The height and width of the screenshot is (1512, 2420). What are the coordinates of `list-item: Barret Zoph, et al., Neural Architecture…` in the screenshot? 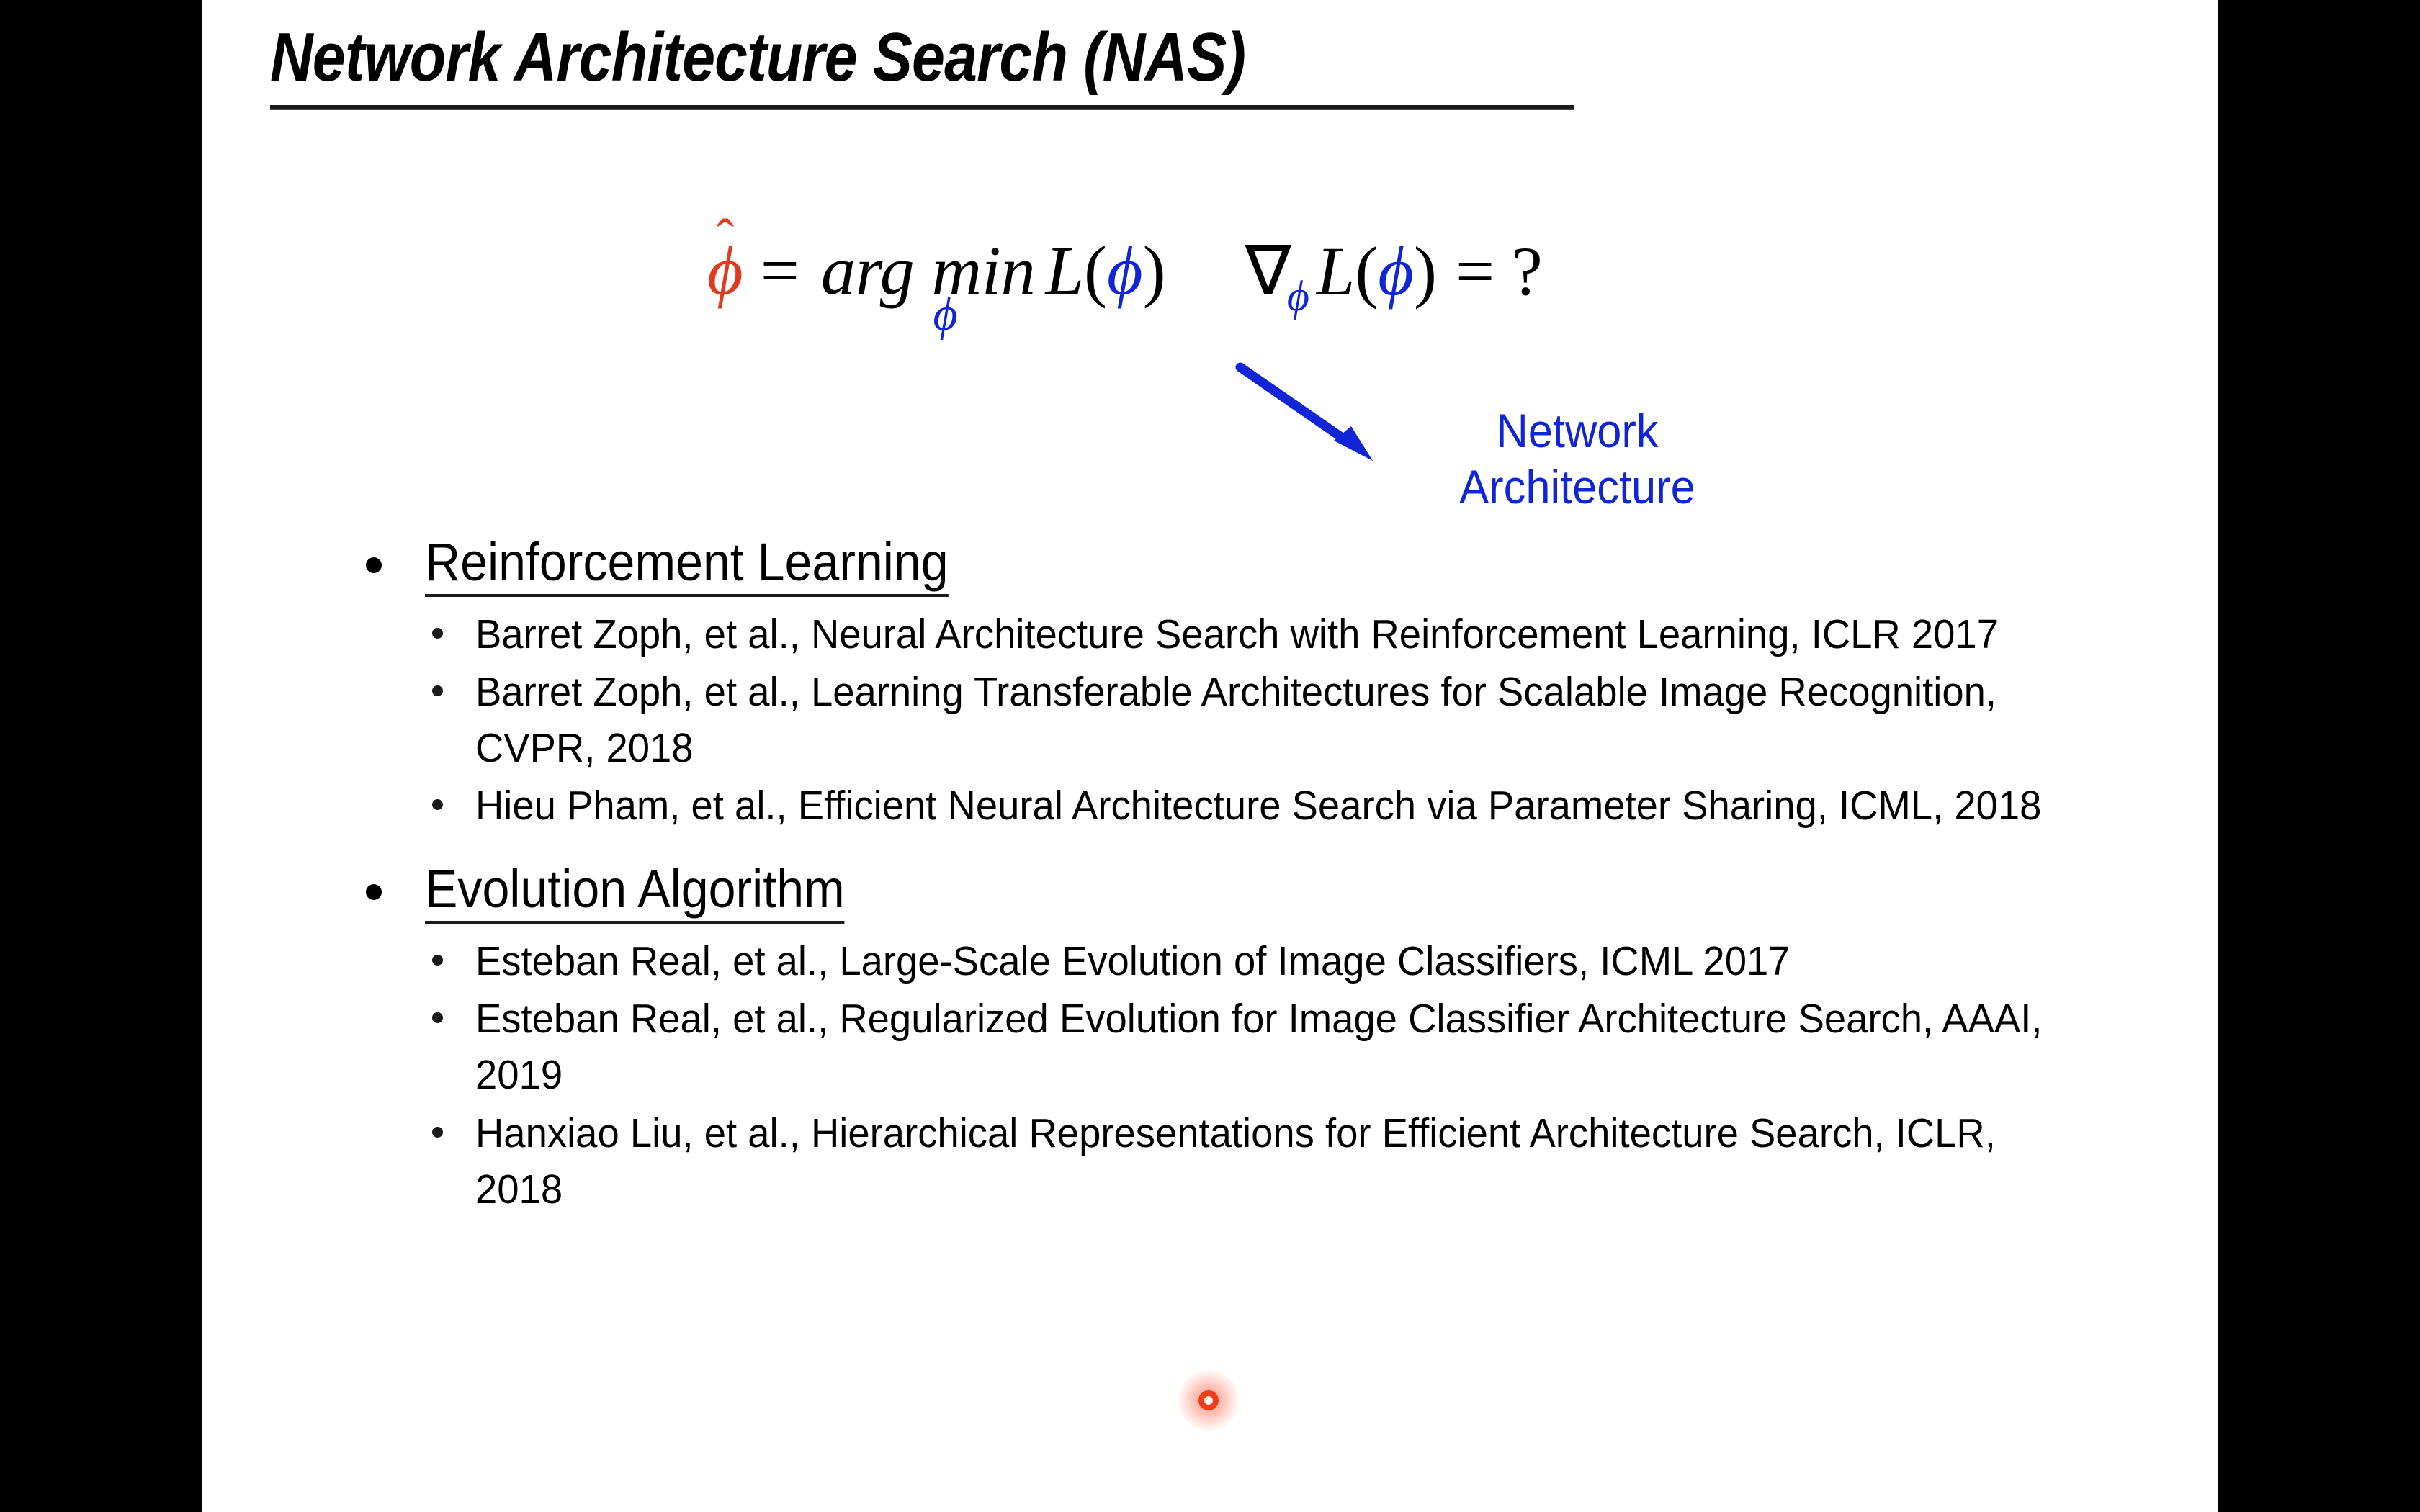 It's located at (1210, 634).